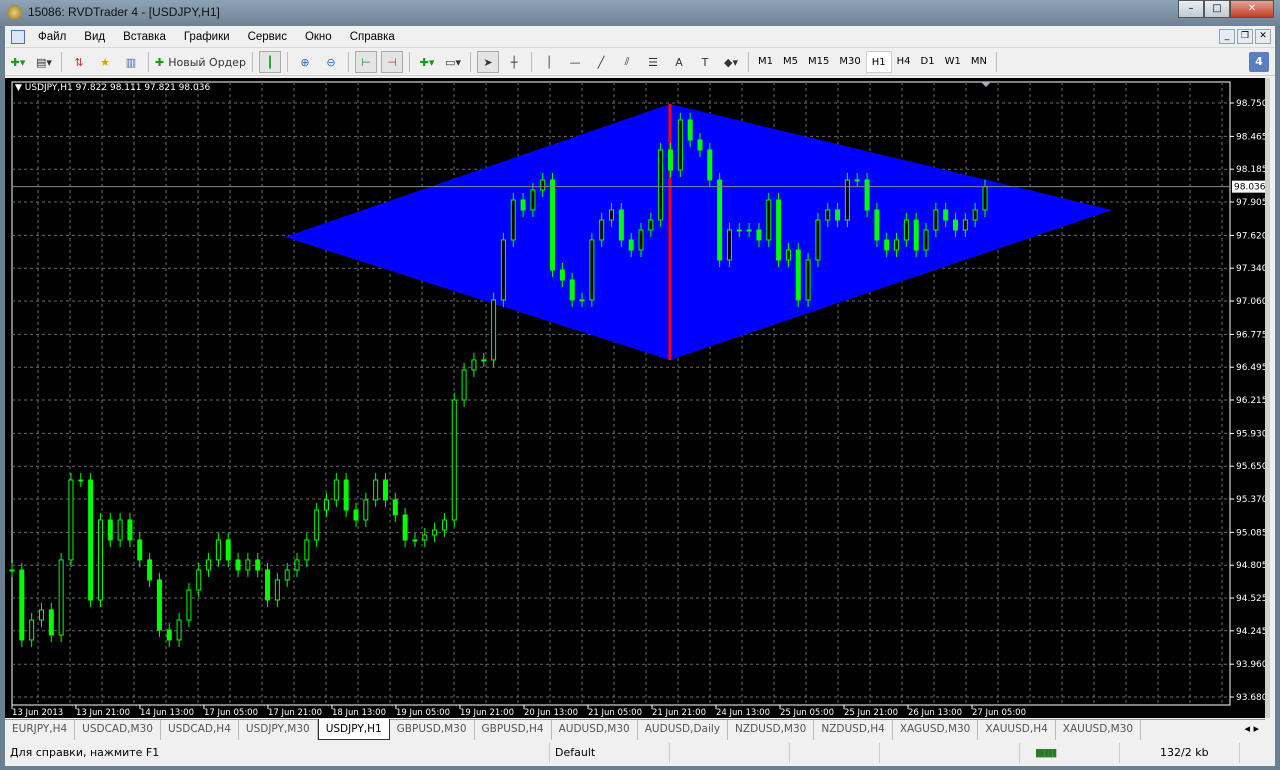 The height and width of the screenshot is (770, 1280). What do you see at coordinates (1250, 665) in the screenshot?
I see `price-tick-label: 93.960` at bounding box center [1250, 665].